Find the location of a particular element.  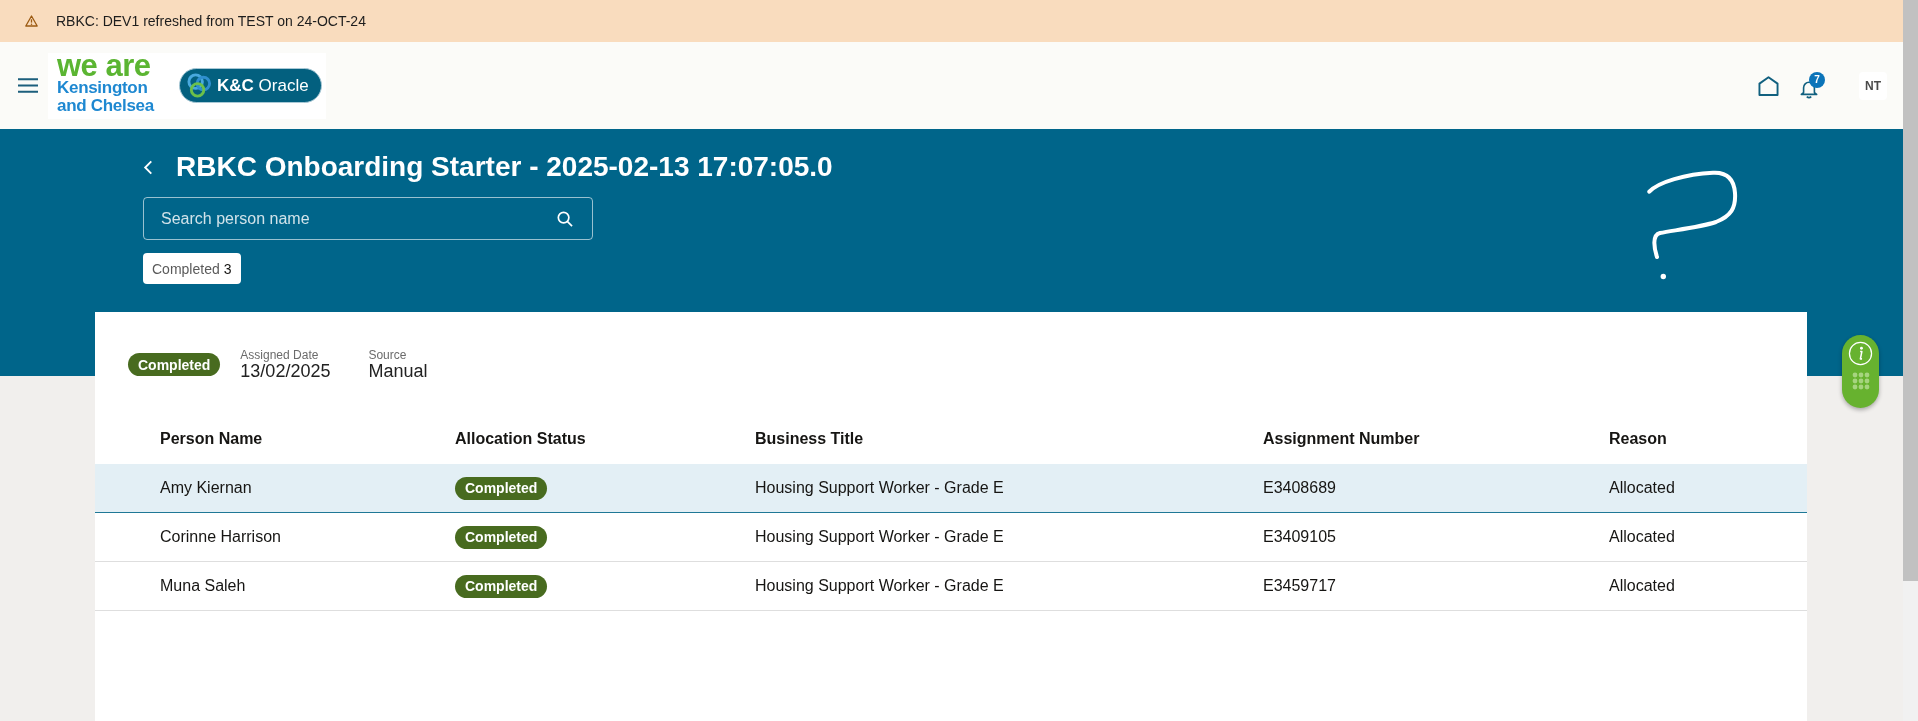

menu-icon is located at coordinates (28, 85).